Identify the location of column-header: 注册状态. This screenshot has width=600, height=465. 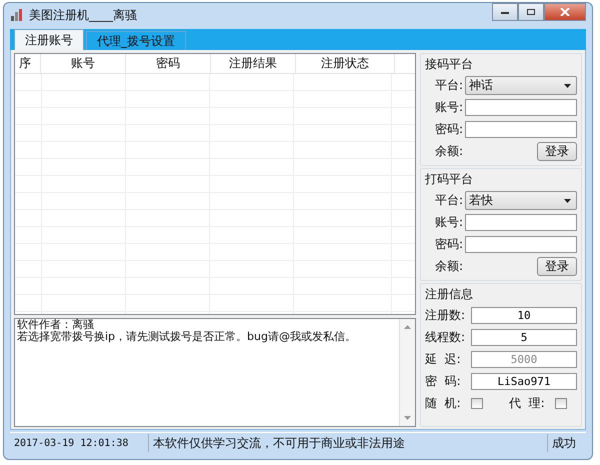
(345, 63).